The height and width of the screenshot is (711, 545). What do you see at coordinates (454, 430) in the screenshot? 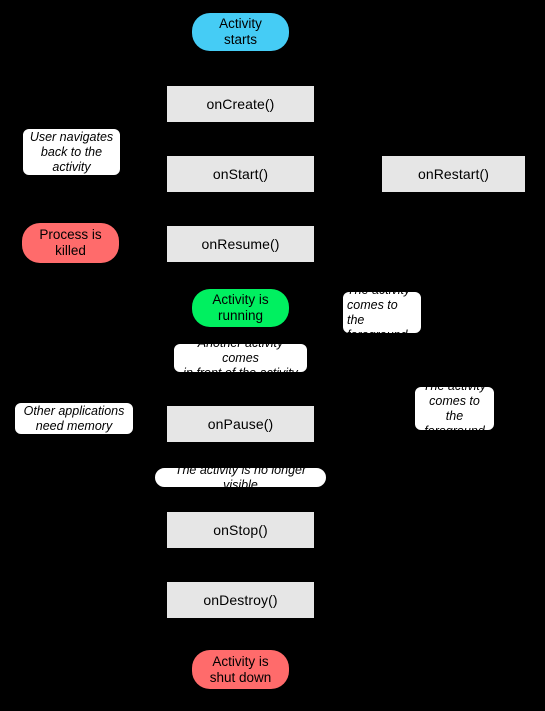
I see `note-foreground-resume-line3: foreground` at bounding box center [454, 430].